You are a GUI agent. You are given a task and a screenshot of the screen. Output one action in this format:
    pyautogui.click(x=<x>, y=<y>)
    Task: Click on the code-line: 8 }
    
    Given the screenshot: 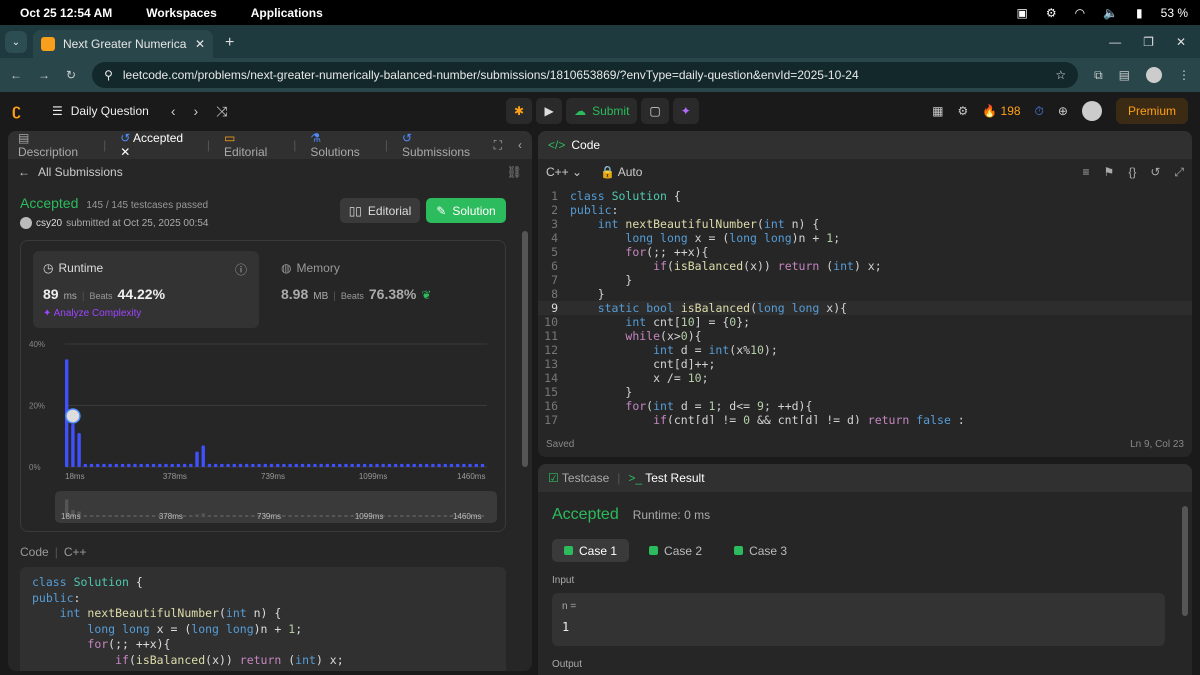 What is the action you would take?
    pyautogui.click(x=865, y=294)
    